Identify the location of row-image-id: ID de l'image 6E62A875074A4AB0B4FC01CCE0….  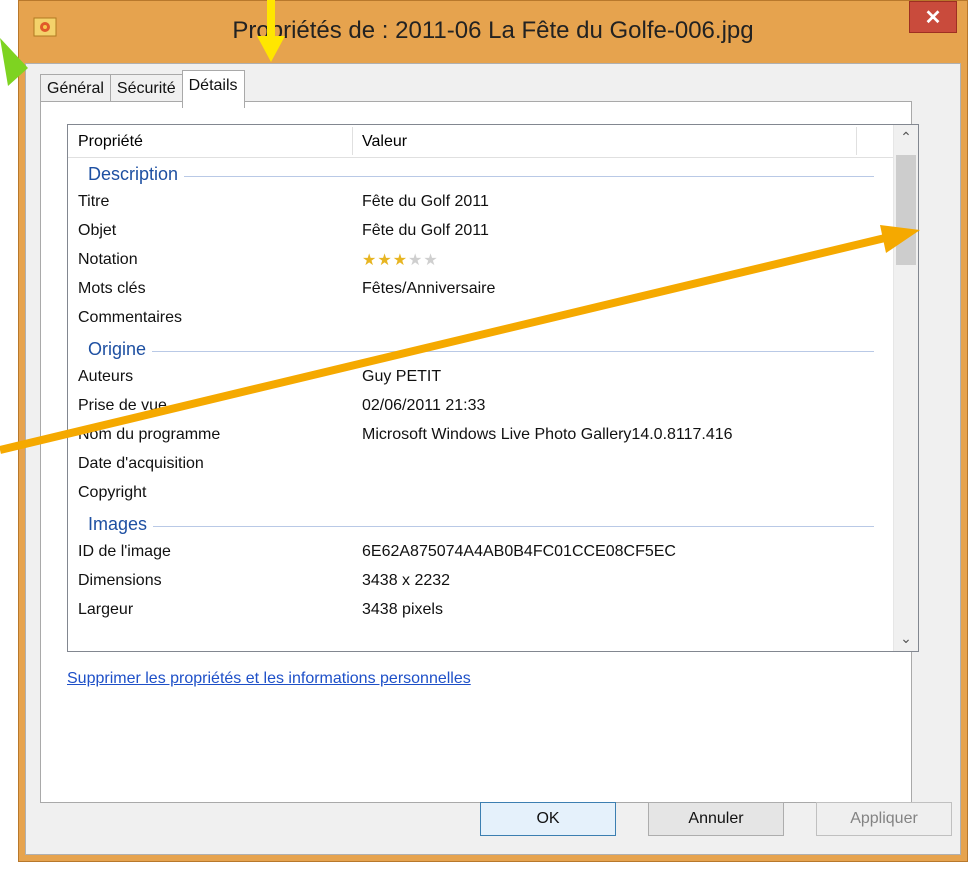
(481, 552).